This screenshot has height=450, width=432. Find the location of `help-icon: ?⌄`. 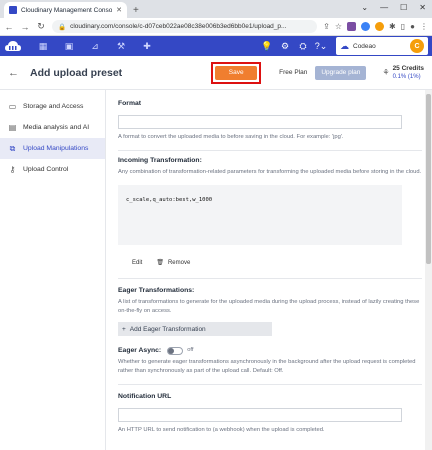

help-icon: ?⌄ is located at coordinates (321, 46).